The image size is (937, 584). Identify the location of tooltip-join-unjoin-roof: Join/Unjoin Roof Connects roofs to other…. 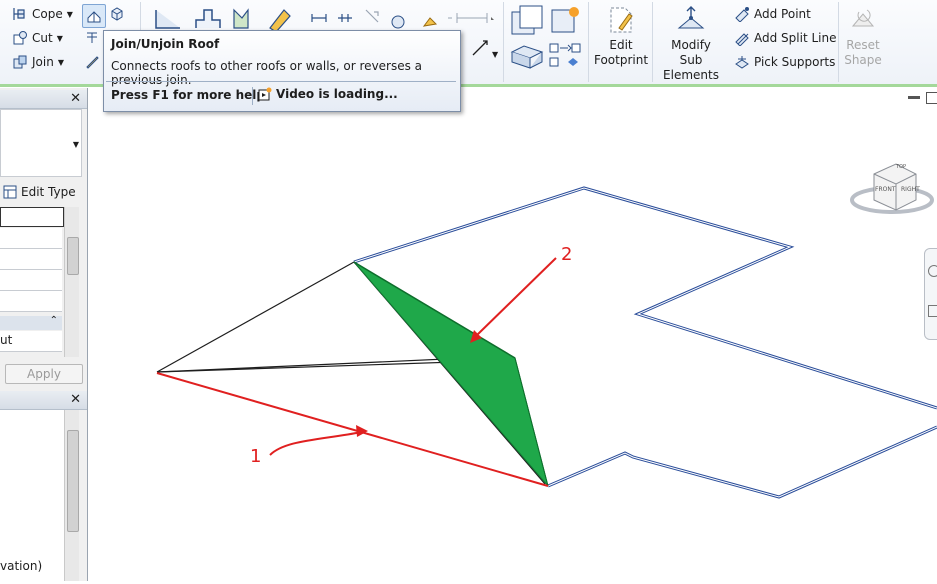
(282, 71).